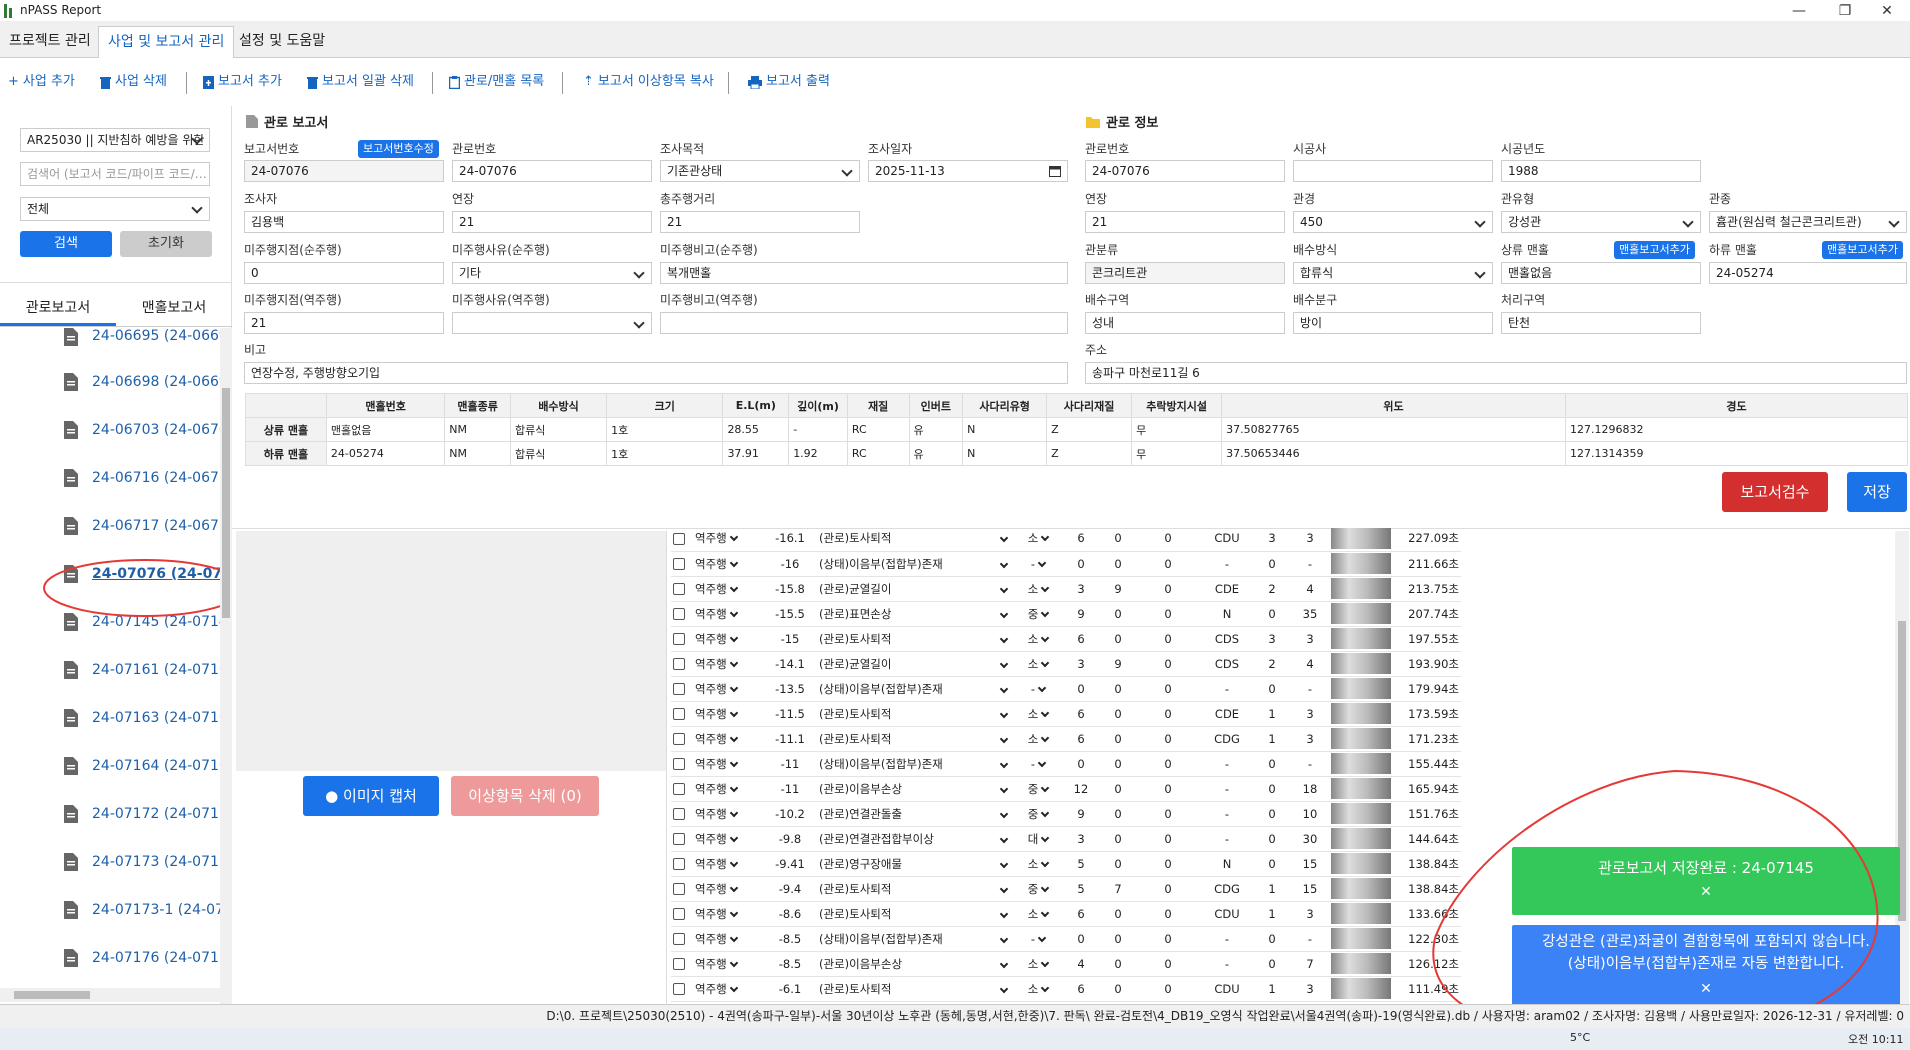 This screenshot has height=1050, width=1910. Describe the element at coordinates (242, 82) in the screenshot. I see `add-report-button: 보고서 추가` at that location.